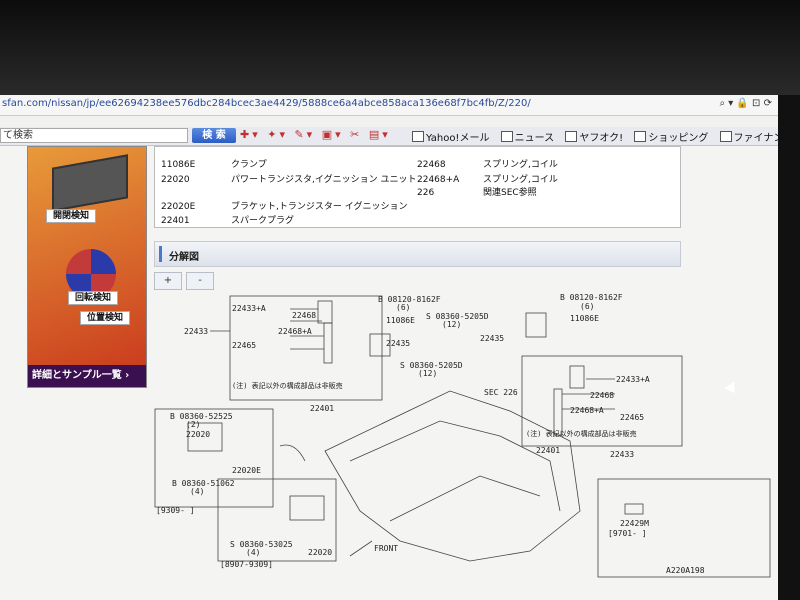  I want to click on extra-part-box, so click(684, 528).